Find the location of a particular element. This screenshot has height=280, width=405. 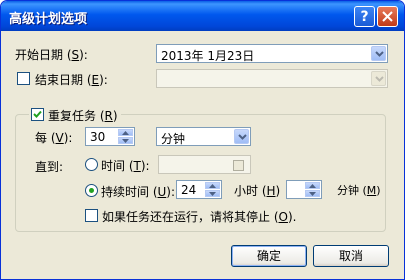

every-interval-down-button is located at coordinates (125, 140).